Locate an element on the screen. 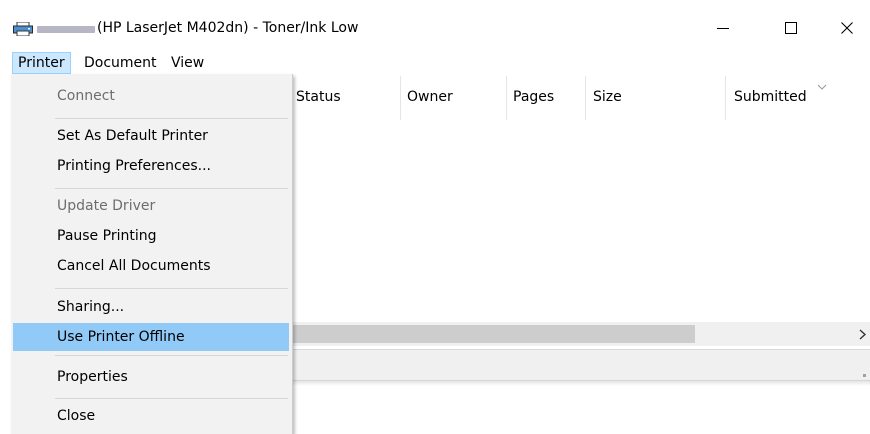 This screenshot has height=434, width=870. background-area is located at coordinates (581, 407).